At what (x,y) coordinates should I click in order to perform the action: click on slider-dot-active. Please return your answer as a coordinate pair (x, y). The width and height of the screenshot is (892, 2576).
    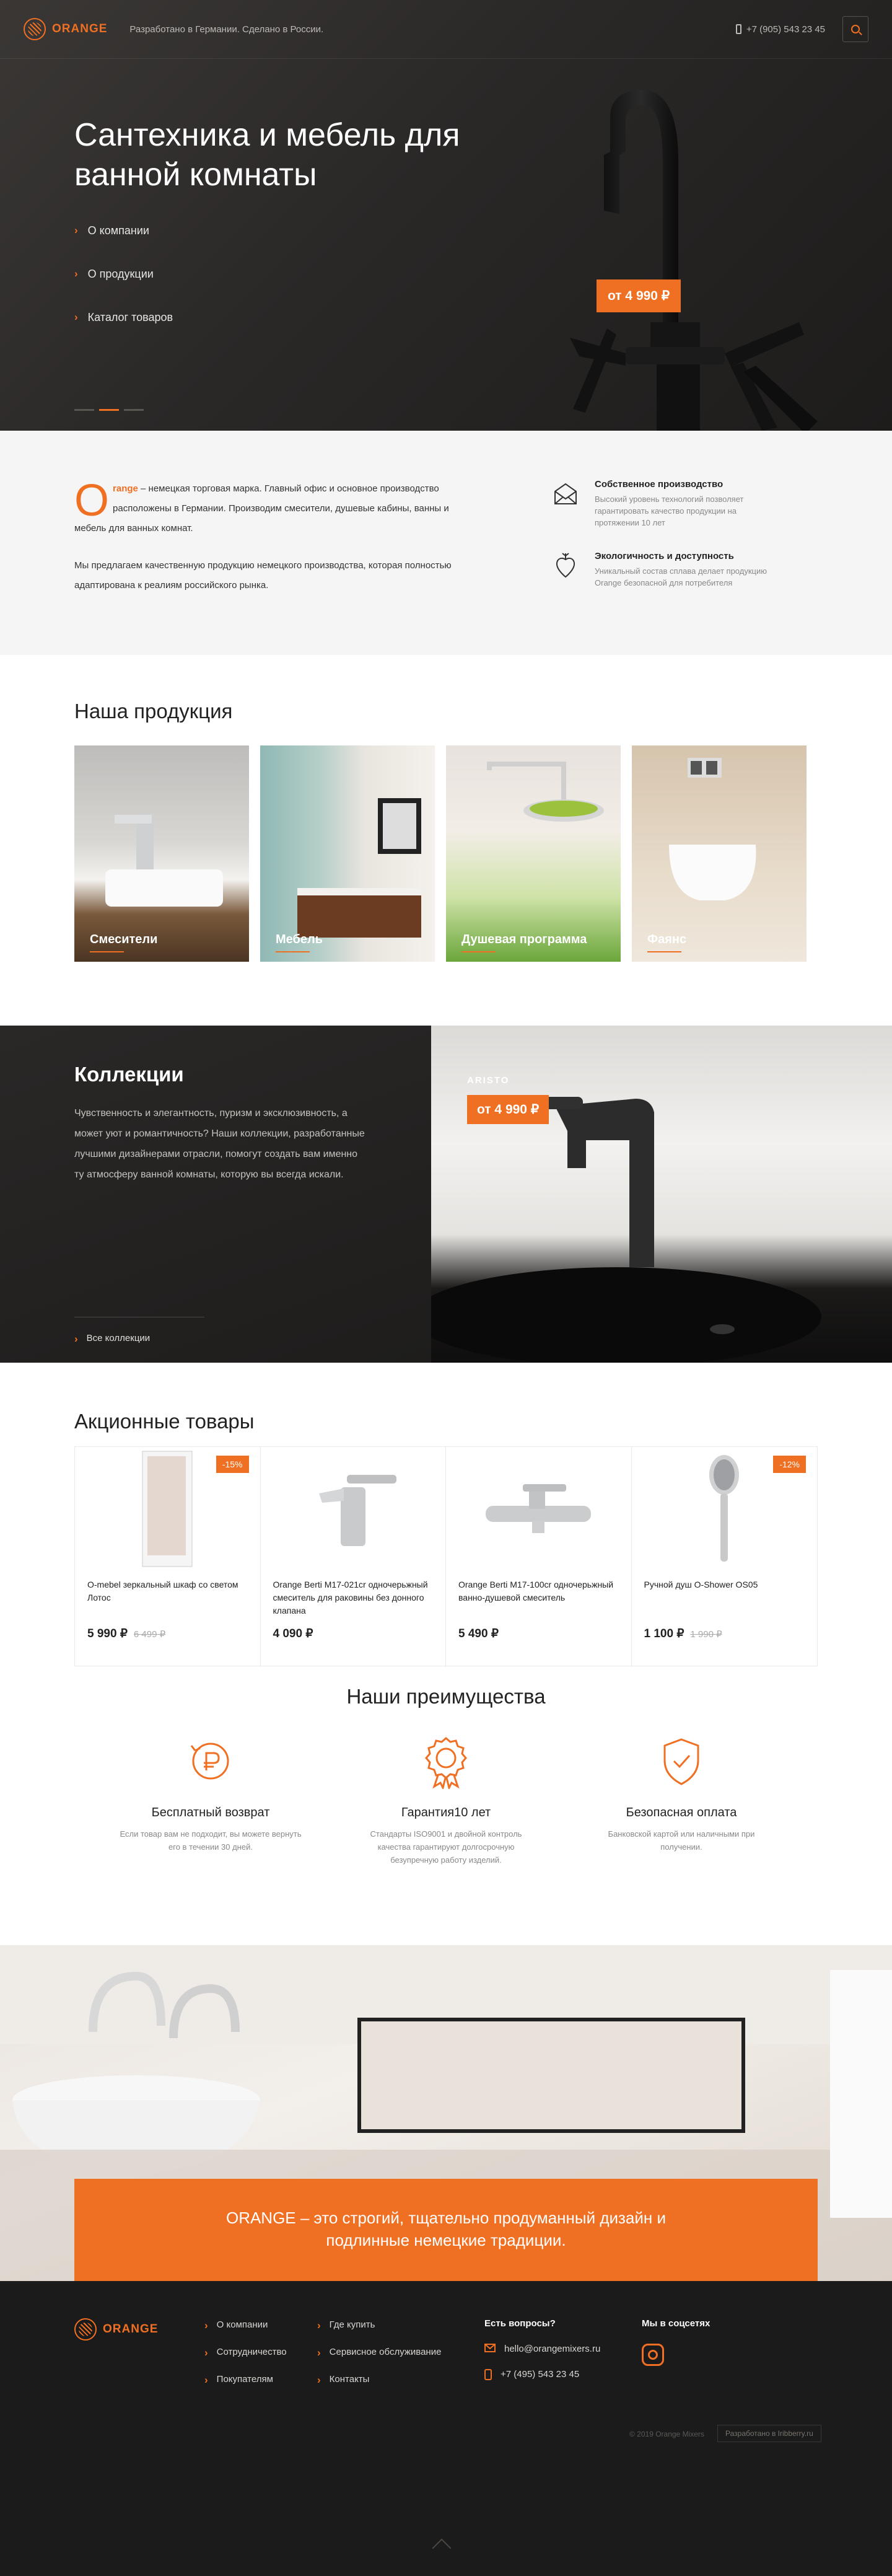
    Looking at the image, I should click on (109, 410).